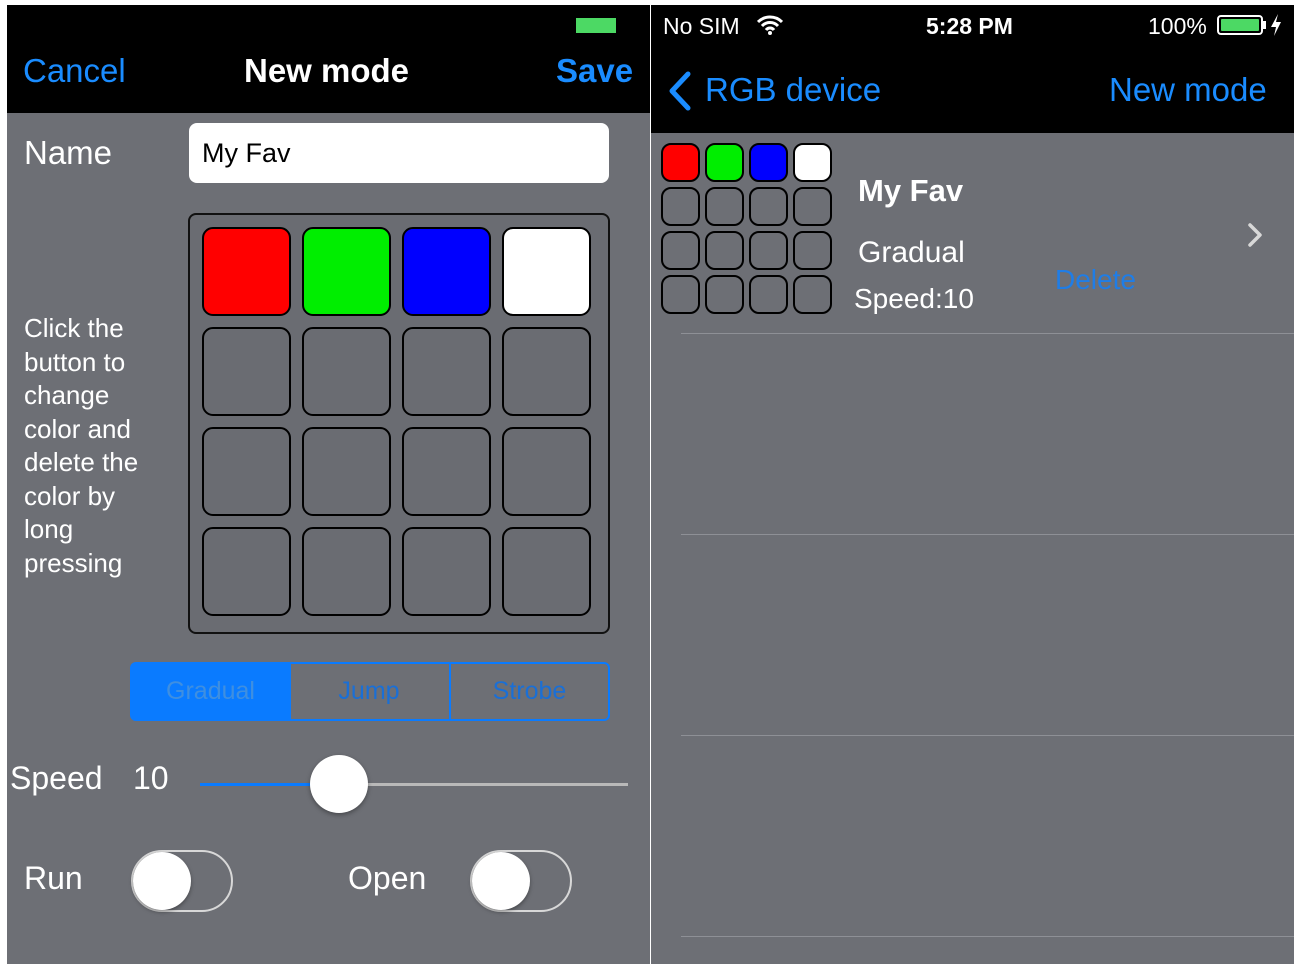 The image size is (1294, 964). What do you see at coordinates (327, 70) in the screenshot?
I see `page-title: New mode` at bounding box center [327, 70].